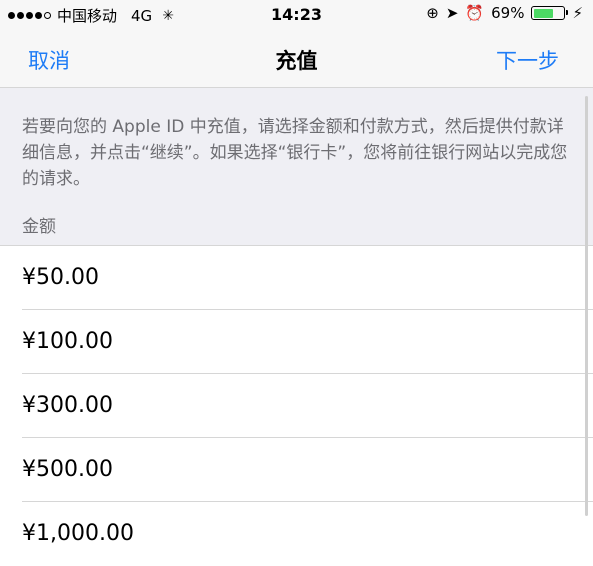 This screenshot has width=593, height=566. Describe the element at coordinates (87, 16) in the screenshot. I see `carrier-name: 中国移动` at that location.